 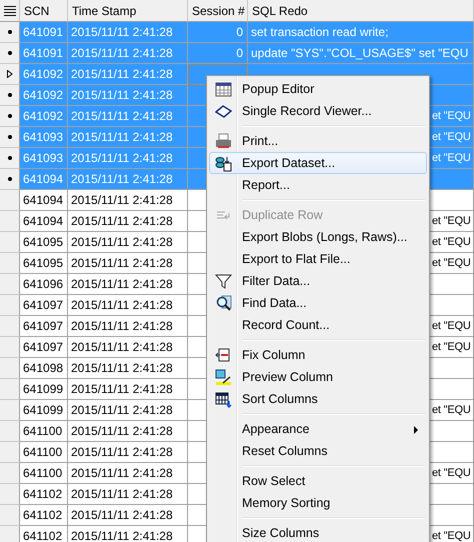 I want to click on column-header: SQL Redo, so click(x=361, y=11).